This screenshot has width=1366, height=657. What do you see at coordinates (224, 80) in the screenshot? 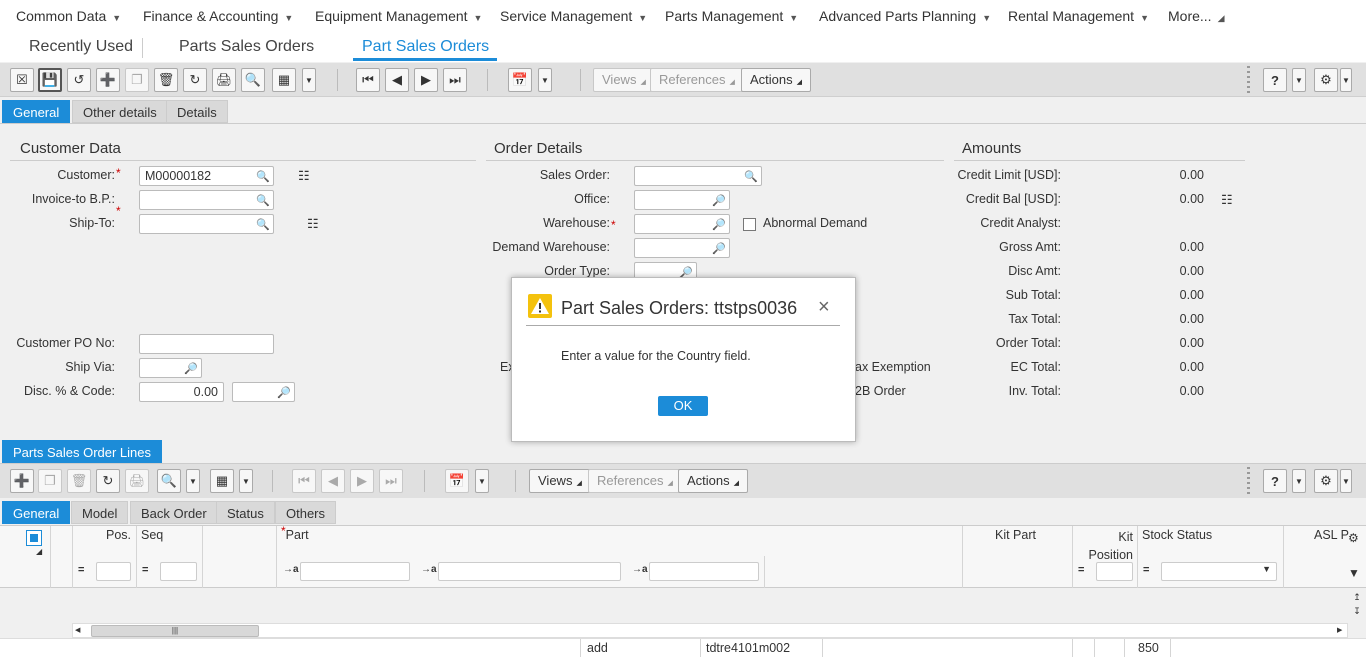
I see `print-icon: 🖨` at bounding box center [224, 80].